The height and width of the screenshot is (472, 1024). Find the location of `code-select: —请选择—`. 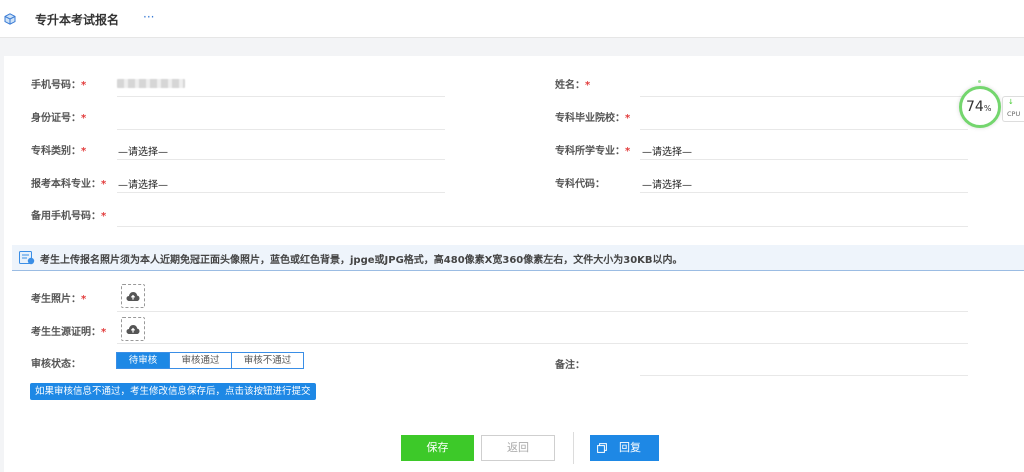

code-select: —请选择— is located at coordinates (667, 183).